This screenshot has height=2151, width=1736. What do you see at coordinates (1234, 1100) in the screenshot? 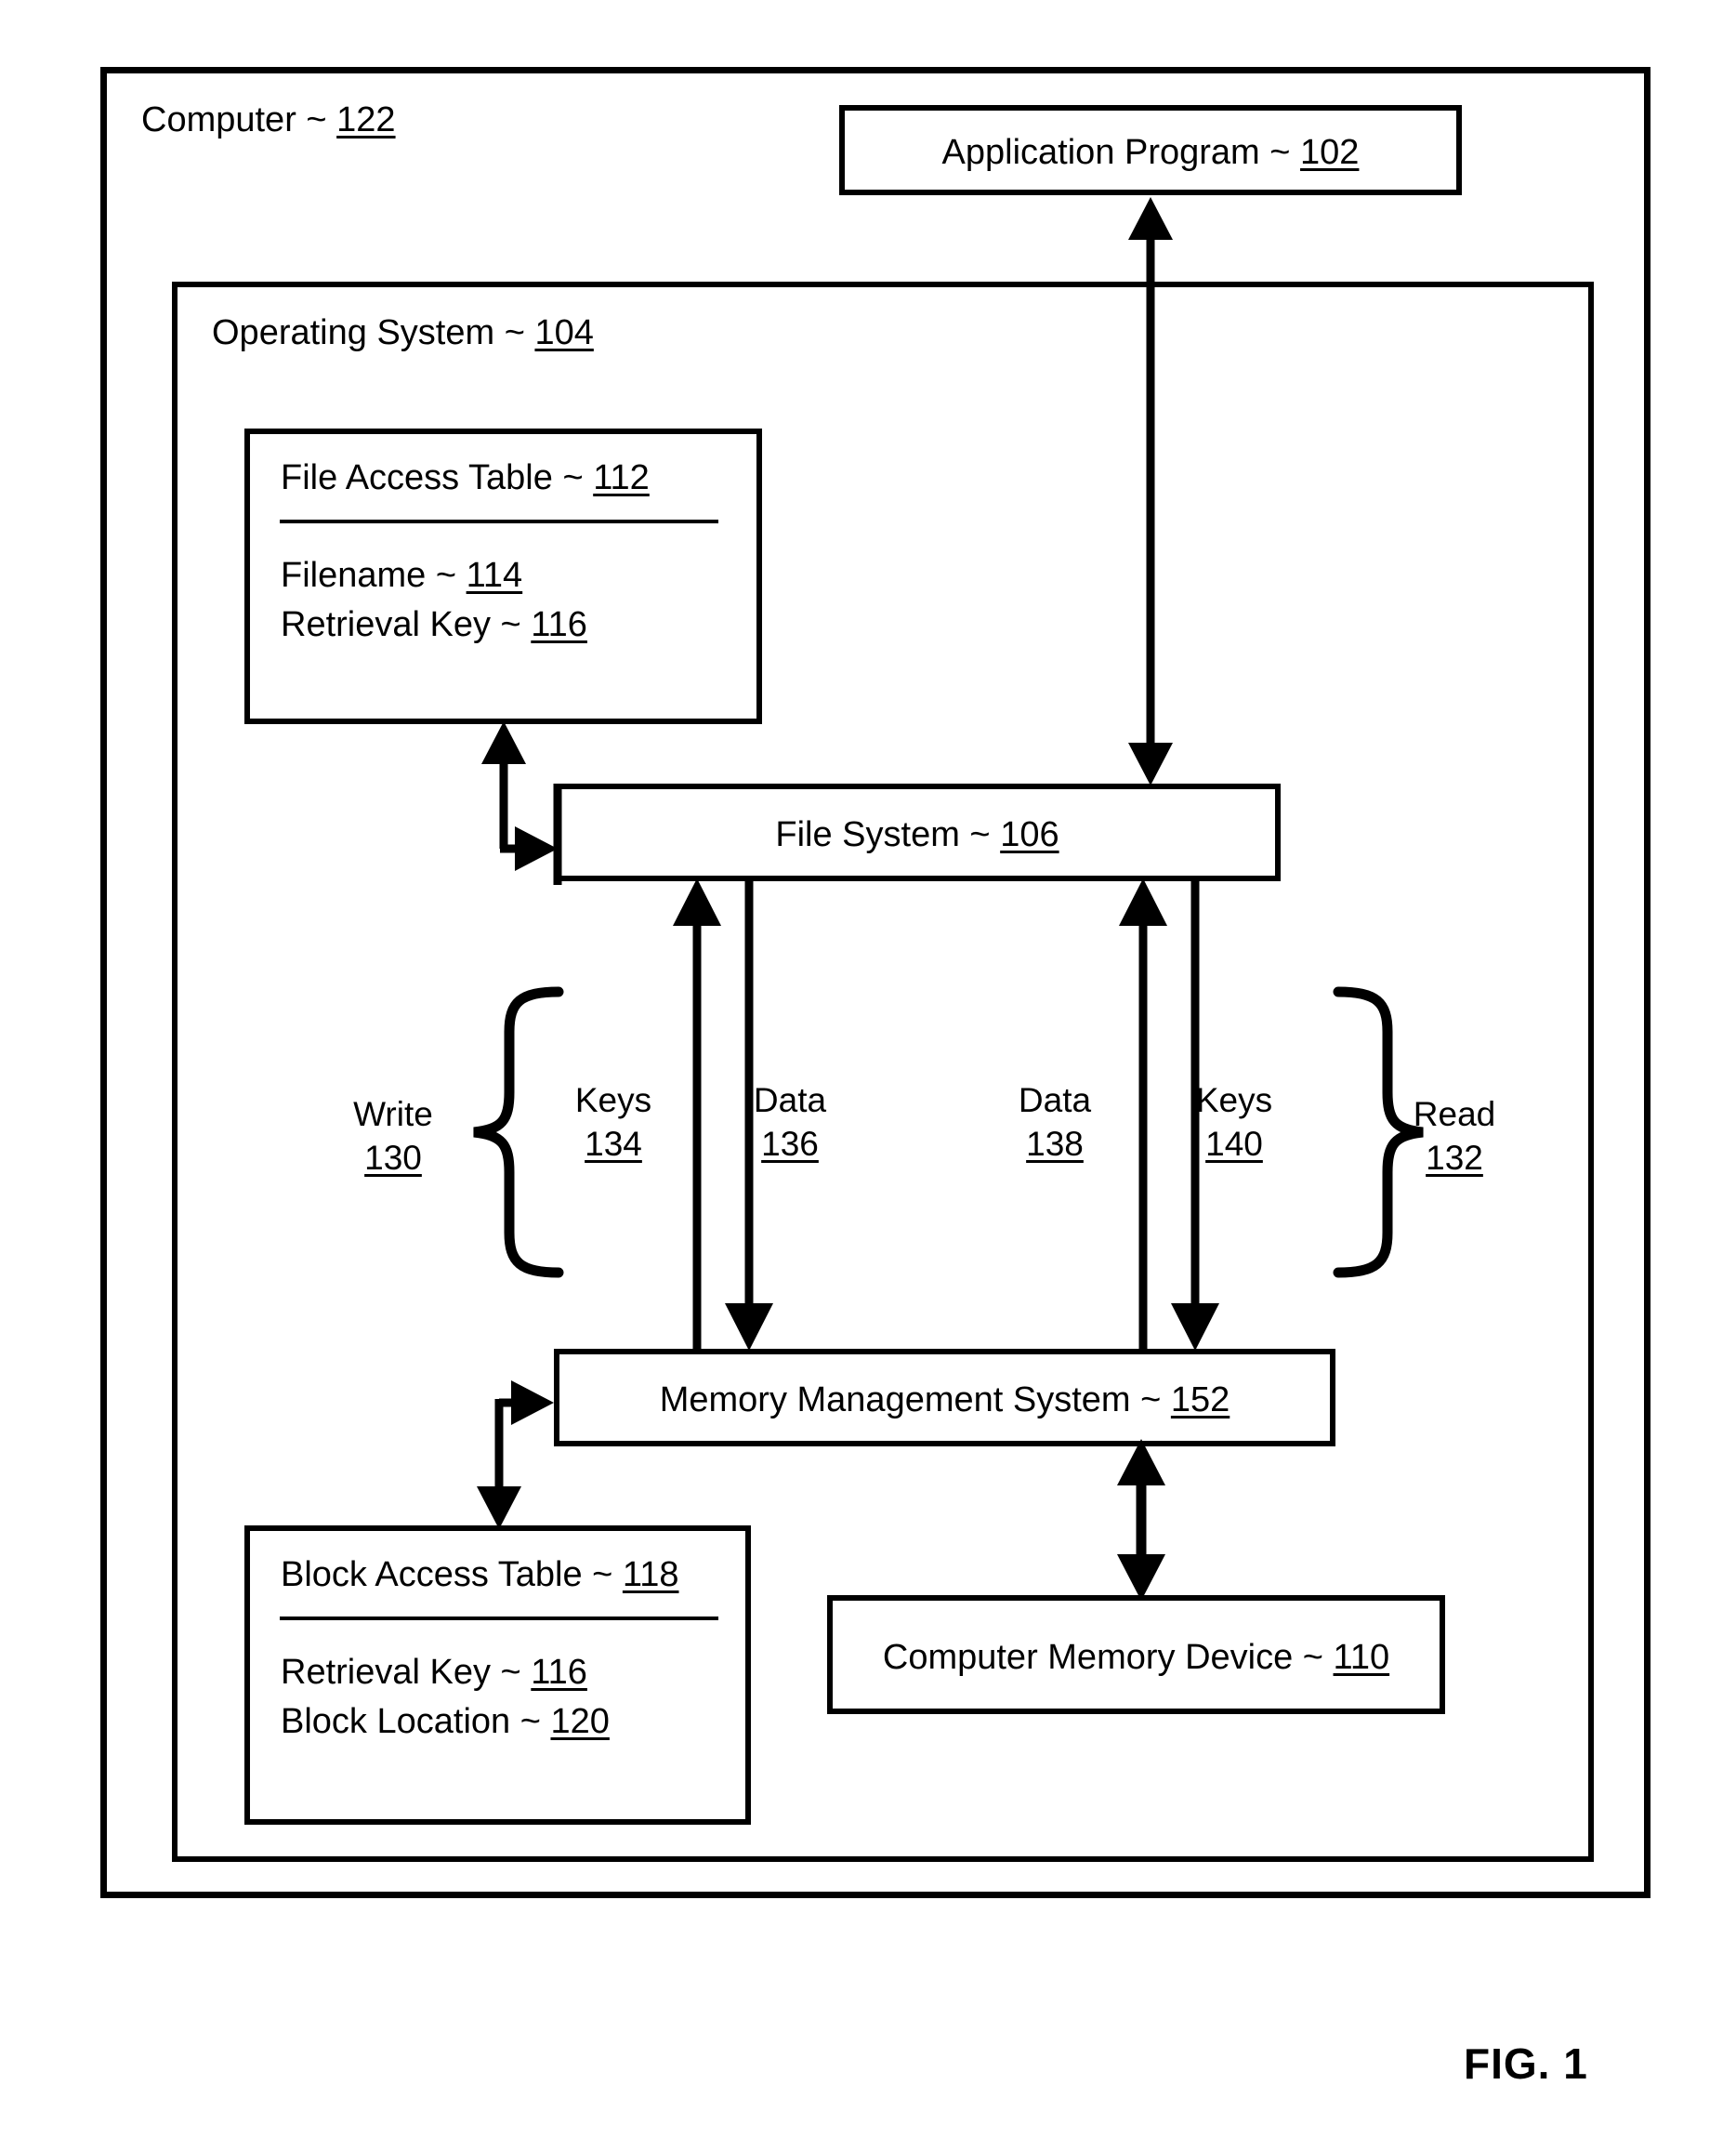
I see `keys-140-label-text: Keys` at bounding box center [1234, 1100].